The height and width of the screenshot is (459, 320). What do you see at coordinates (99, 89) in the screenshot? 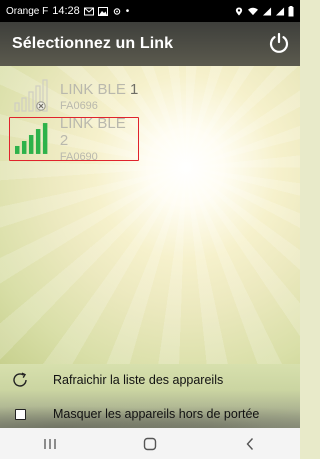
I see `device-name: LINK BLE 1` at bounding box center [99, 89].